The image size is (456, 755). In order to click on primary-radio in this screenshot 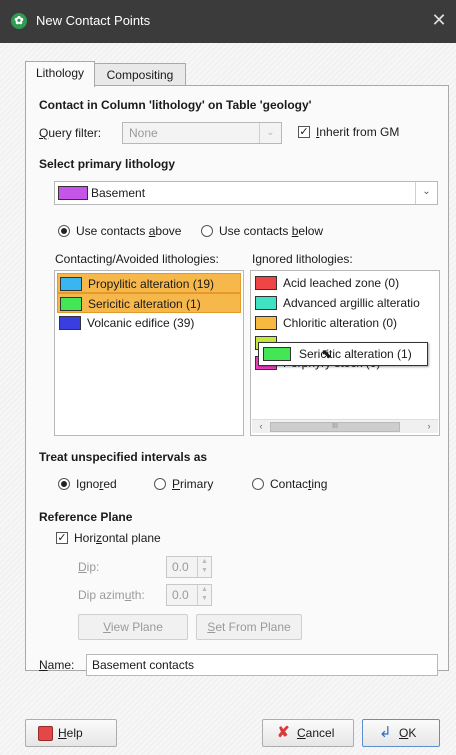, I will do `click(160, 484)`.